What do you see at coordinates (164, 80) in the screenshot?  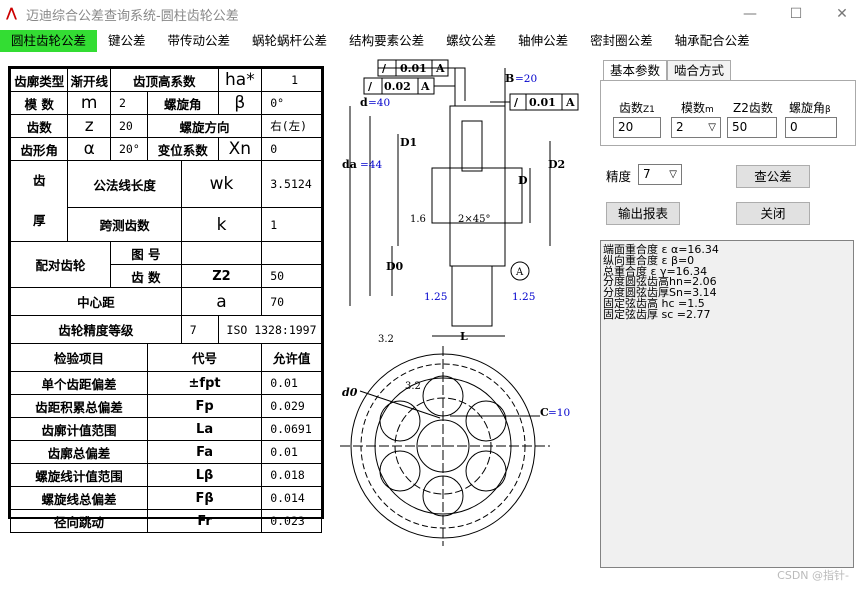 I see `cell-label: 齿顶高系数` at bounding box center [164, 80].